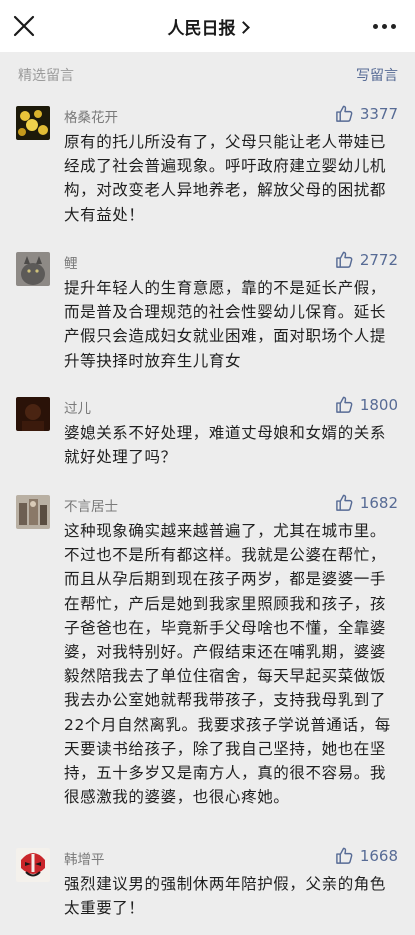 This screenshot has height=935, width=415. What do you see at coordinates (225, 896) in the screenshot?
I see `comment-text: 强烈建议男的强制休两年陪护假，父亲的角色太重要了！` at bounding box center [225, 896].